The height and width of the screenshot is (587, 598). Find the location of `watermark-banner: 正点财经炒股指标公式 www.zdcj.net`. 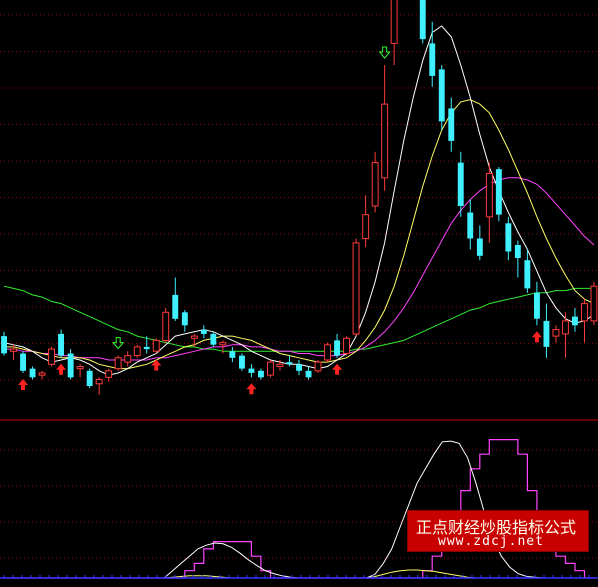

watermark-banner: 正点财经炒股指标公式 www.zdcj.net is located at coordinates (498, 531).